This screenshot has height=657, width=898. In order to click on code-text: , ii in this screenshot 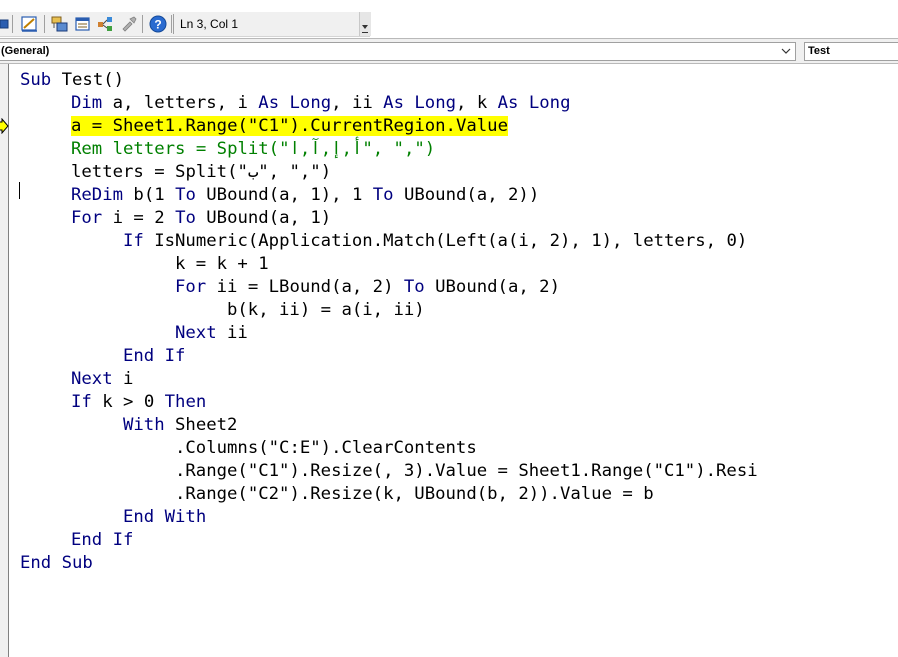, I will do `click(357, 103)`.